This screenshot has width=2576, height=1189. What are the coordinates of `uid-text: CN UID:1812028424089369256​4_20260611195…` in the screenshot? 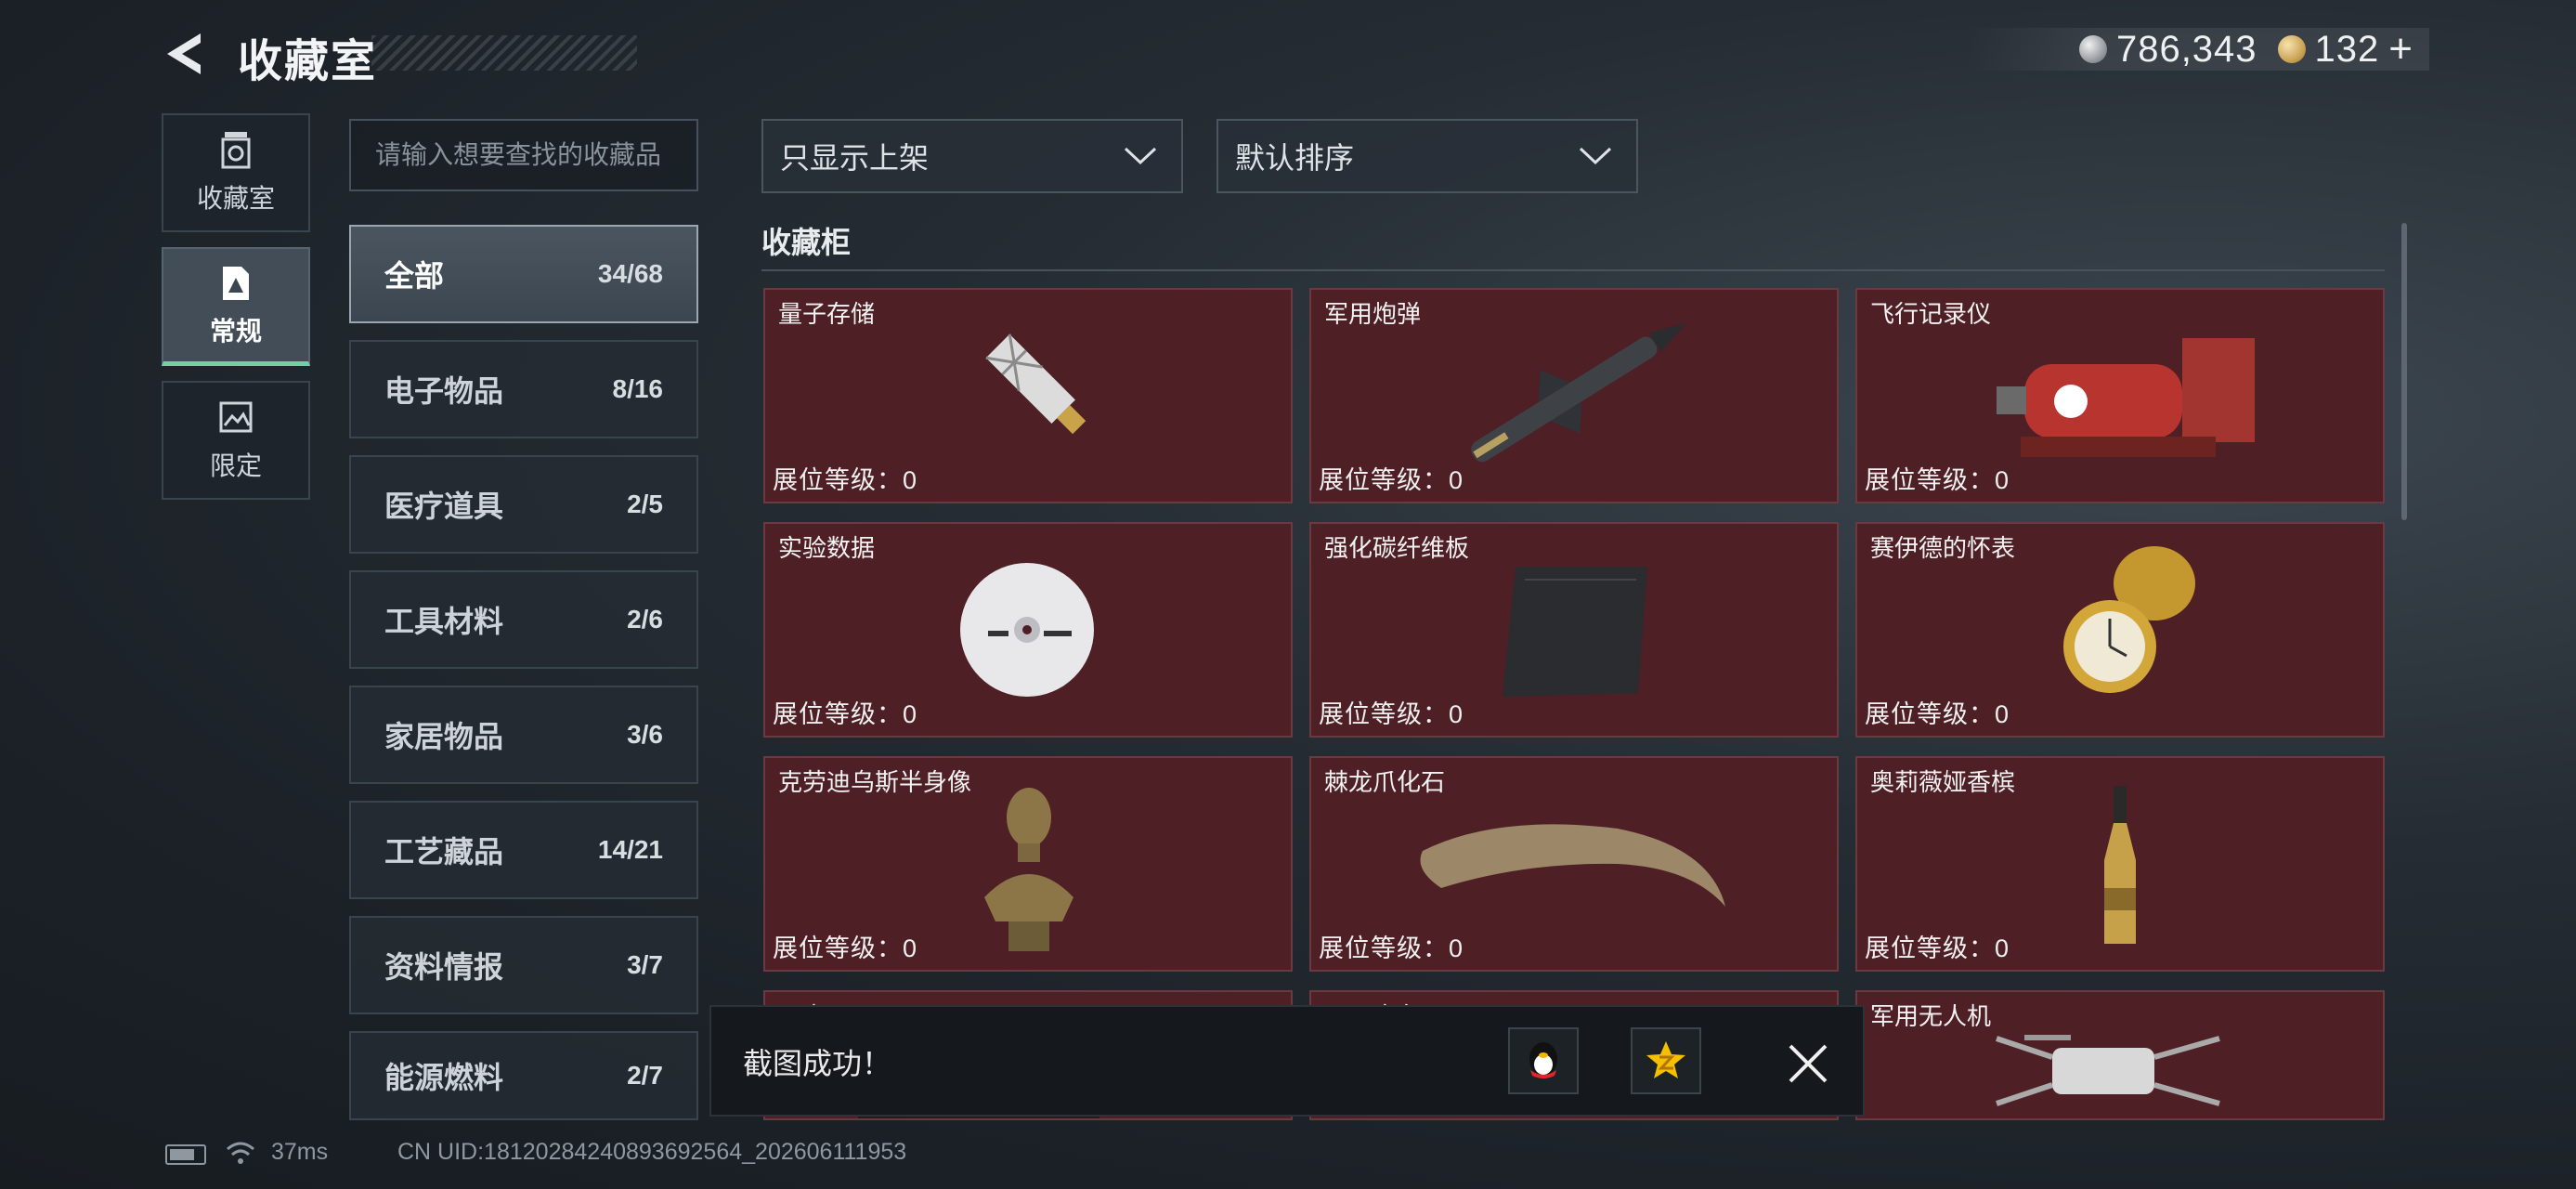 It's located at (652, 1152).